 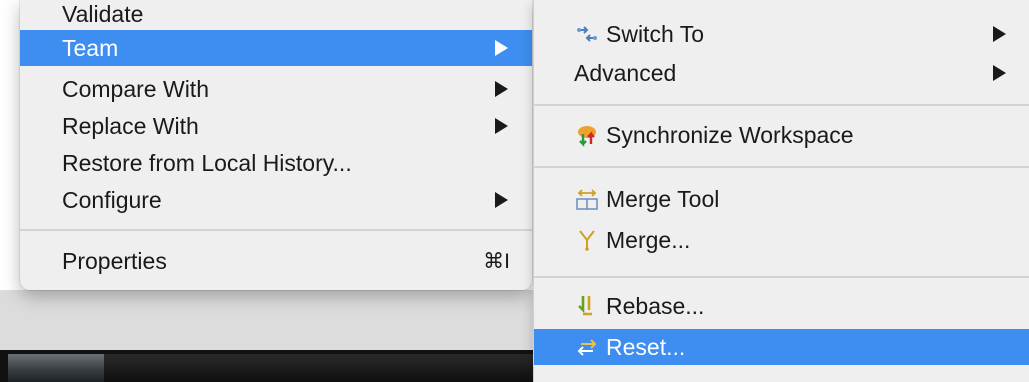 What do you see at coordinates (496, 261) in the screenshot?
I see `shortcut-label: ⌘I` at bounding box center [496, 261].